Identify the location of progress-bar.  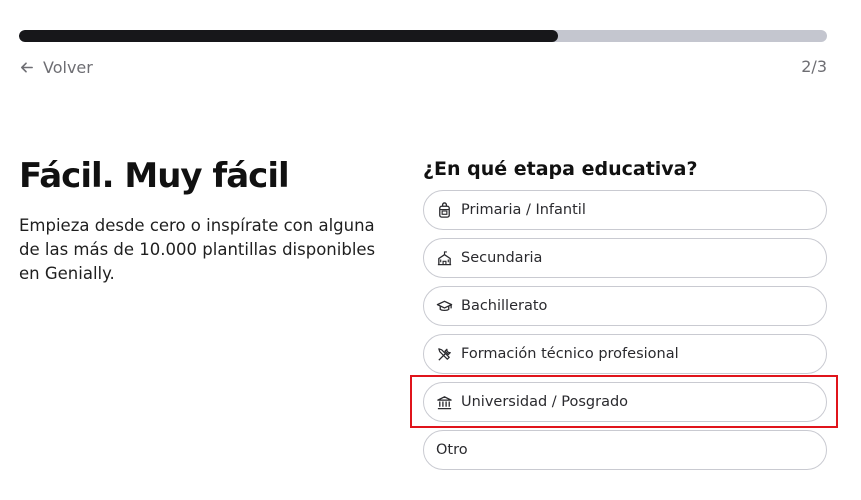
(423, 36).